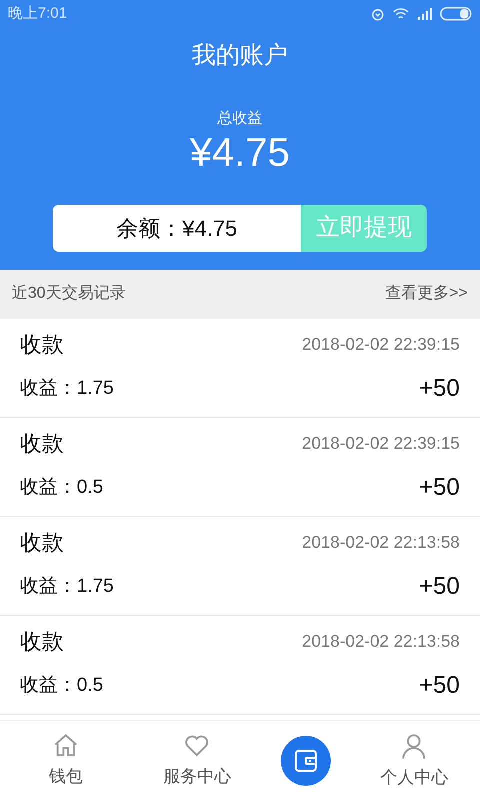  I want to click on total-earnings-value: ¥4.75, so click(240, 152).